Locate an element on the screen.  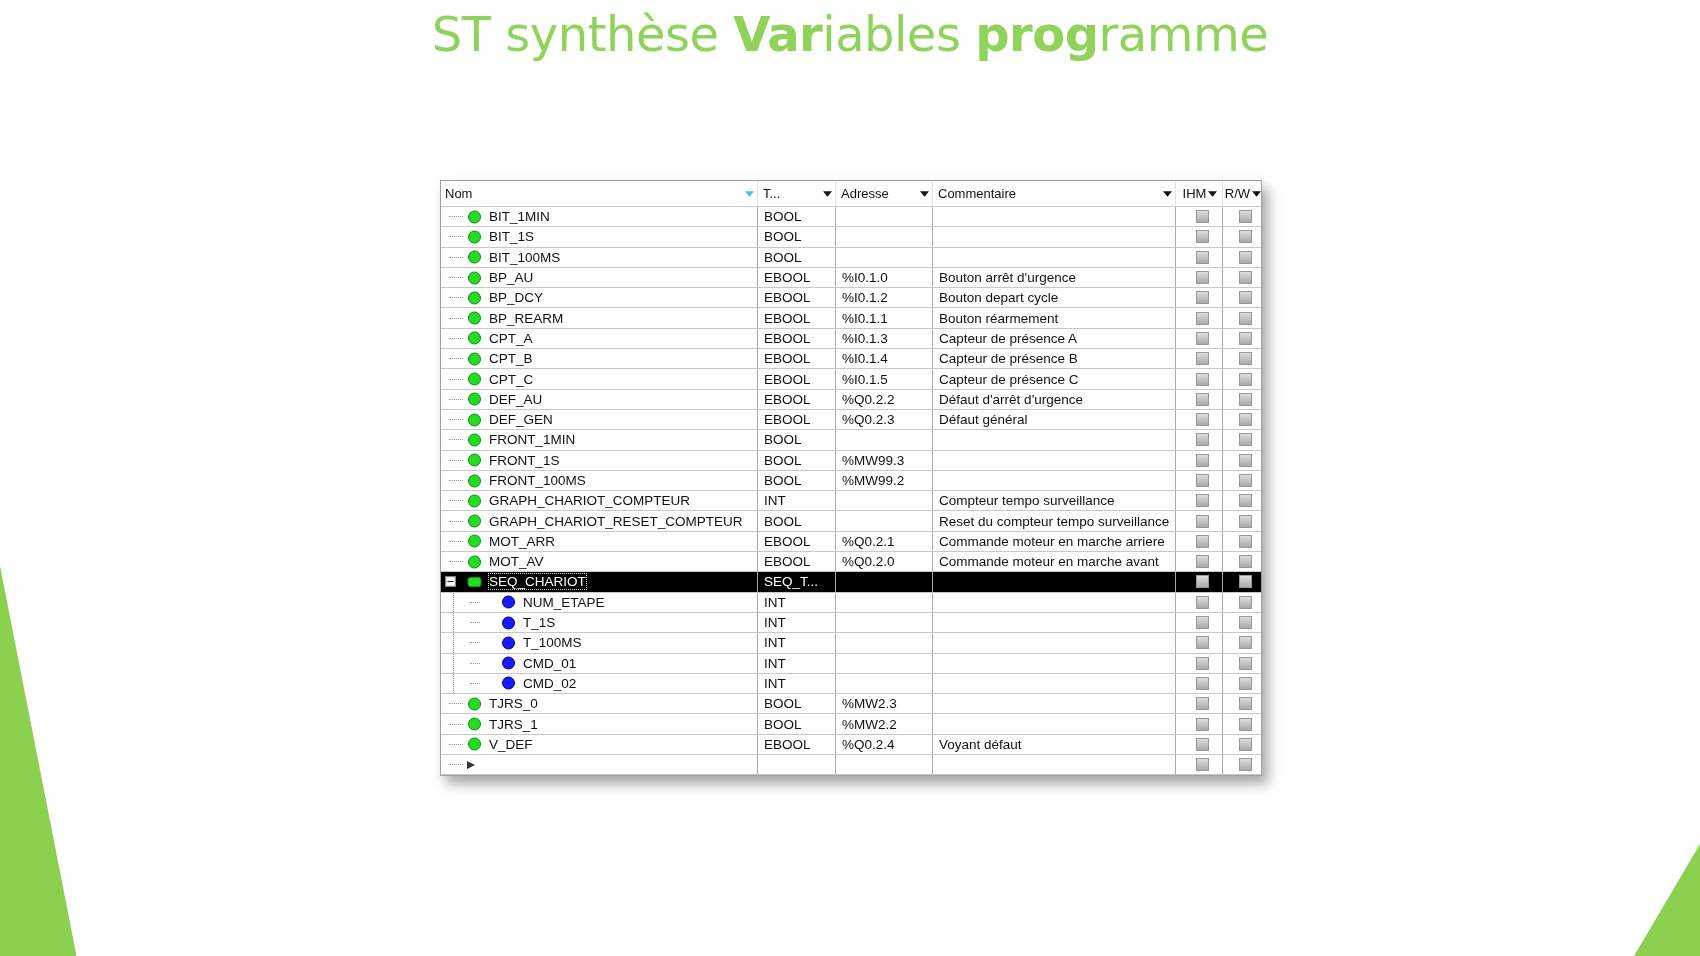
table-row is located at coordinates (851, 765).